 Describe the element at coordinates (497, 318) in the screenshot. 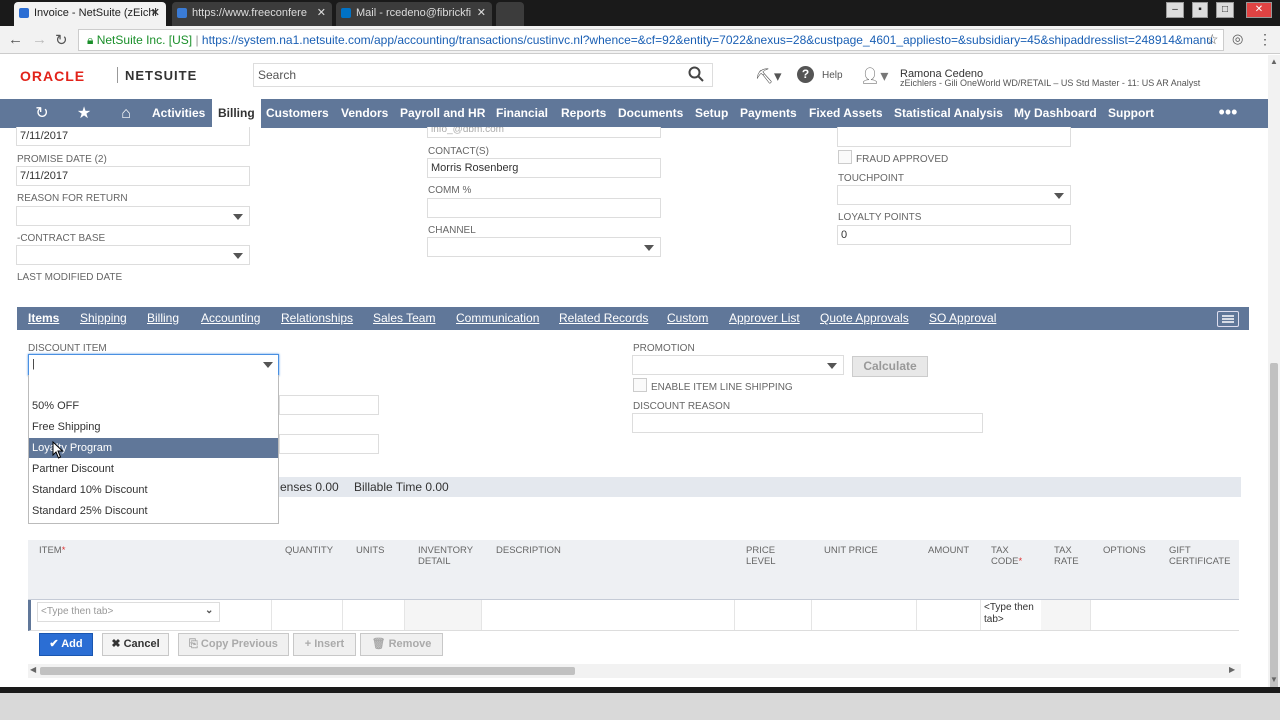

I see `subtab-communication: Communication` at that location.